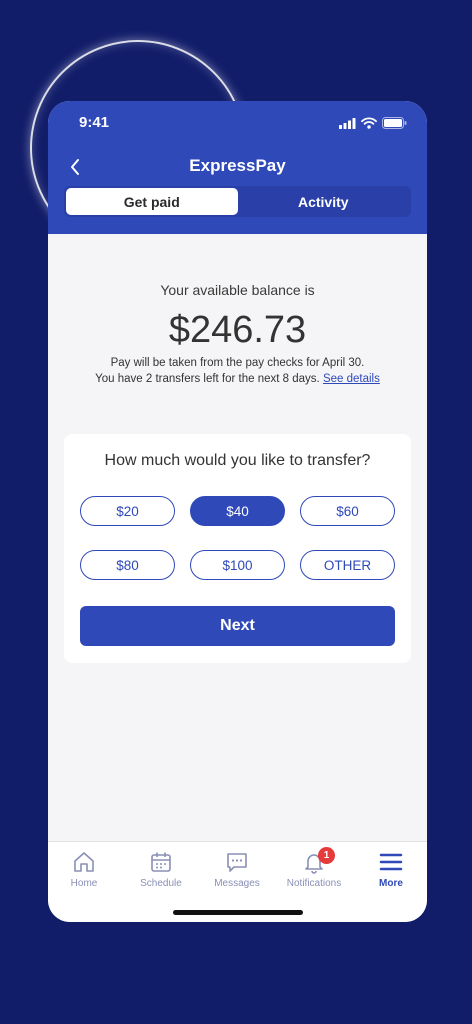  Describe the element at coordinates (347, 511) in the screenshot. I see `amount-option-60: $60` at that location.